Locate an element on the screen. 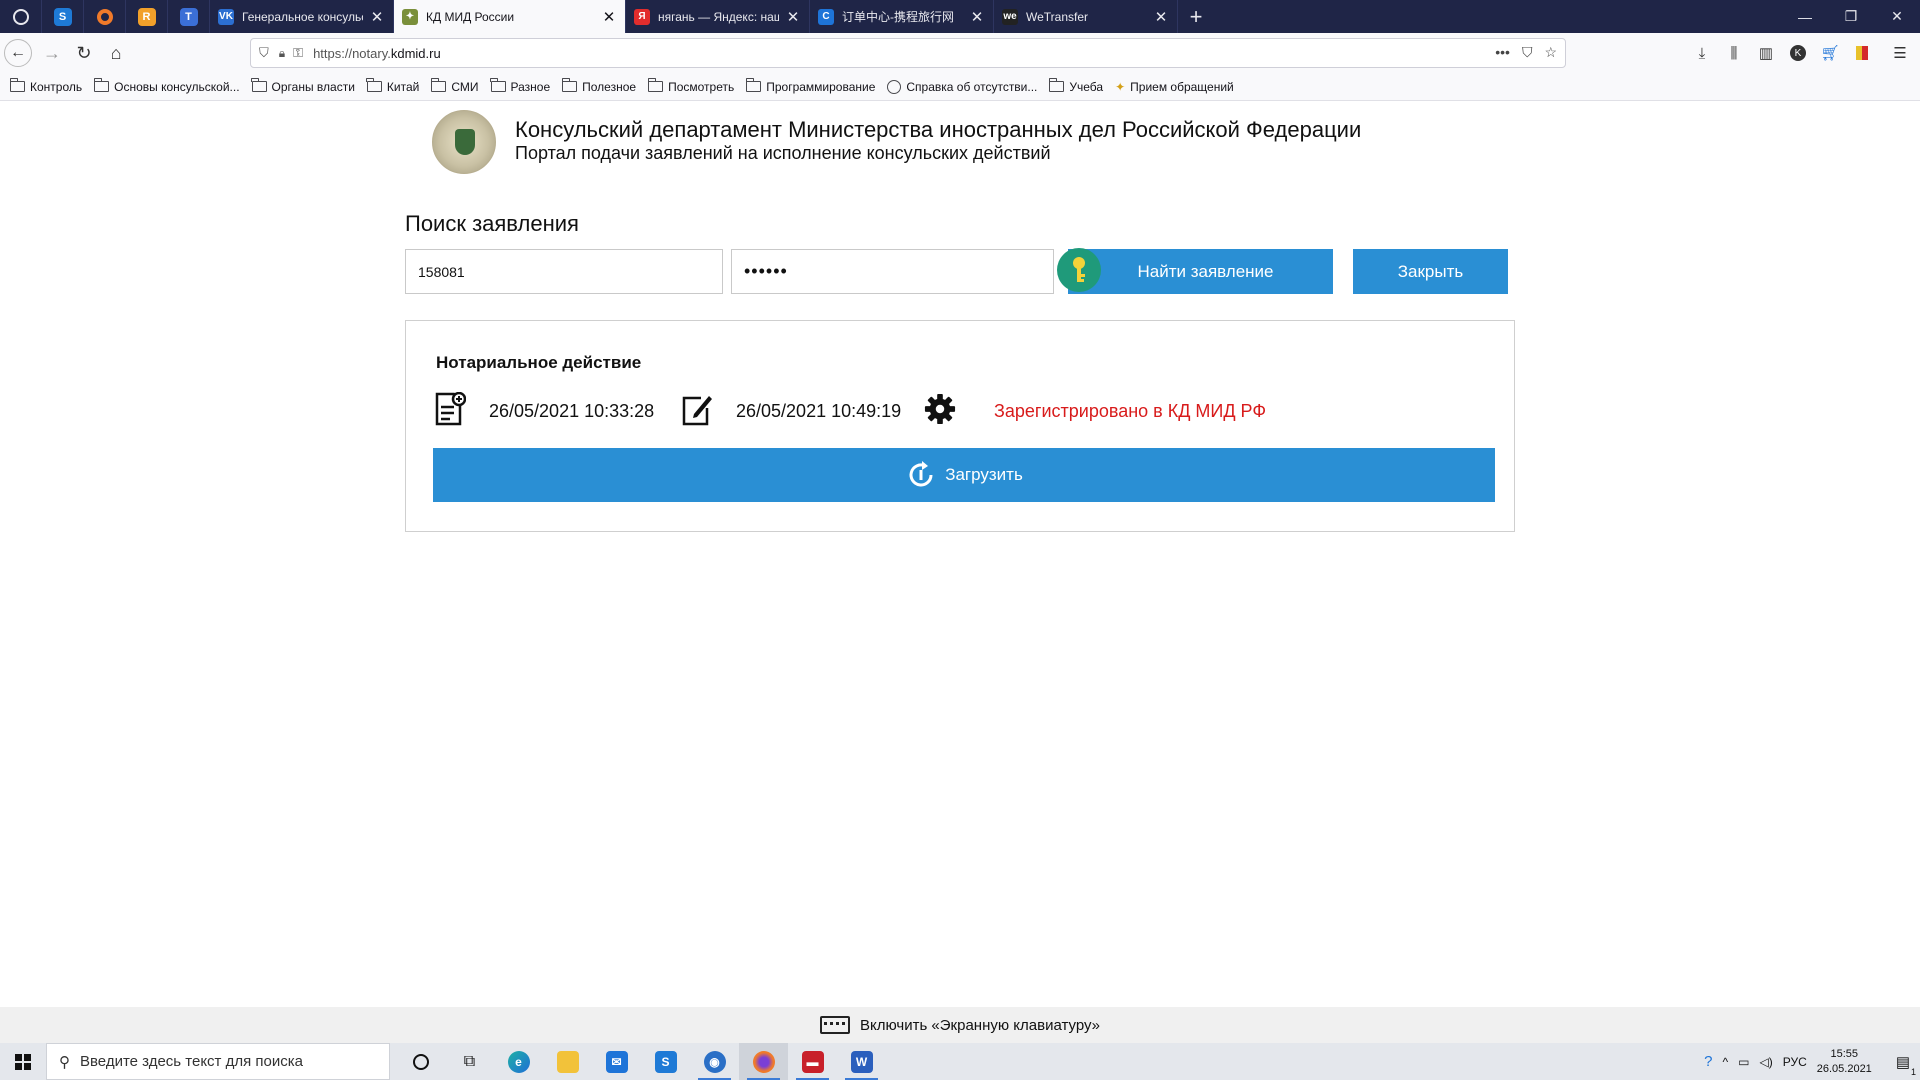  bookmark-folder: Полезное is located at coordinates (598, 86).